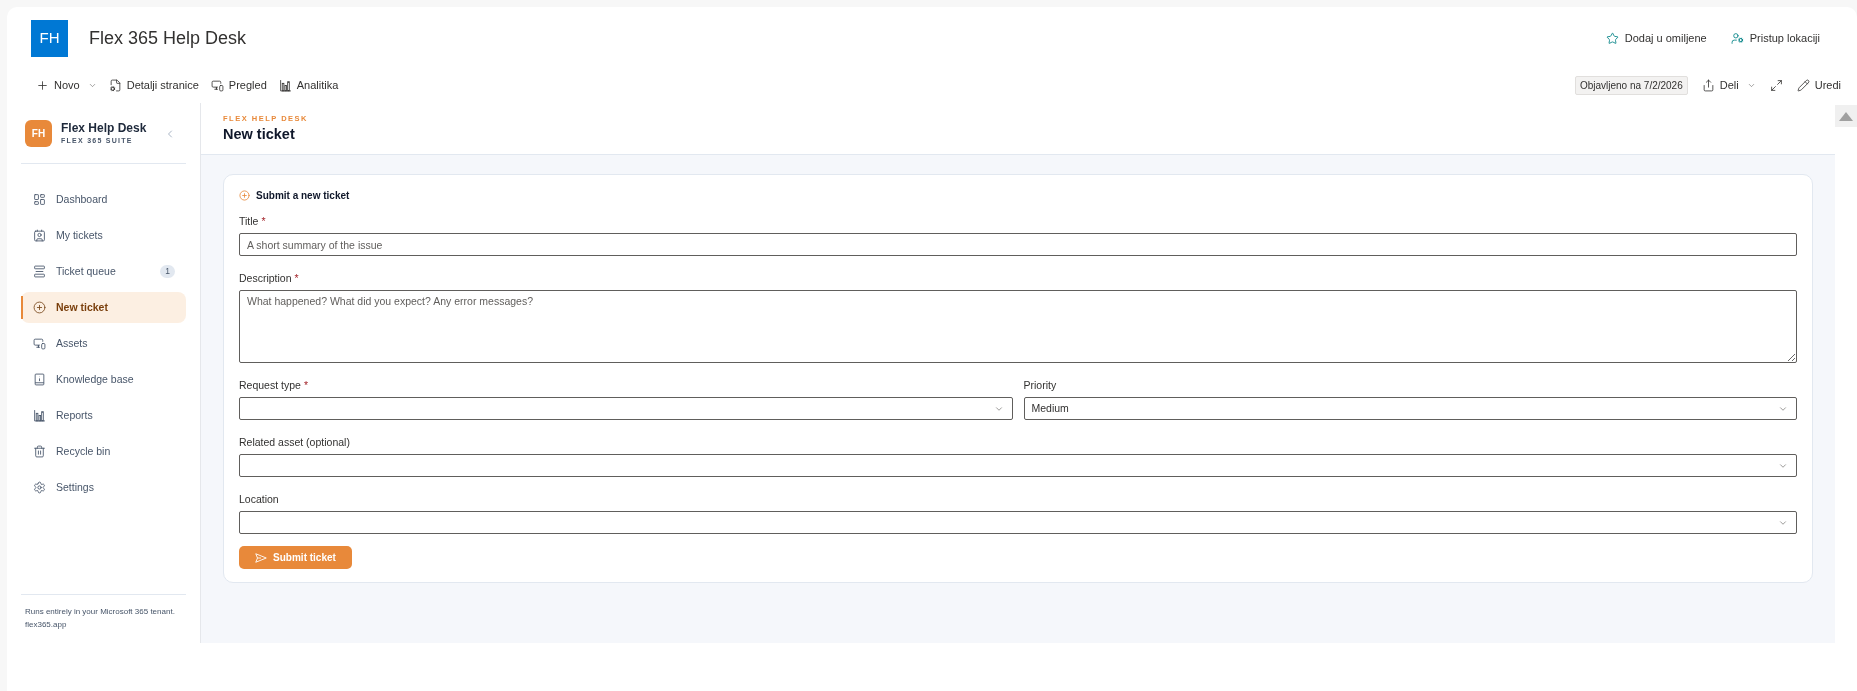 This screenshot has width=1857, height=691. I want to click on nav-item: Settings, so click(103, 487).